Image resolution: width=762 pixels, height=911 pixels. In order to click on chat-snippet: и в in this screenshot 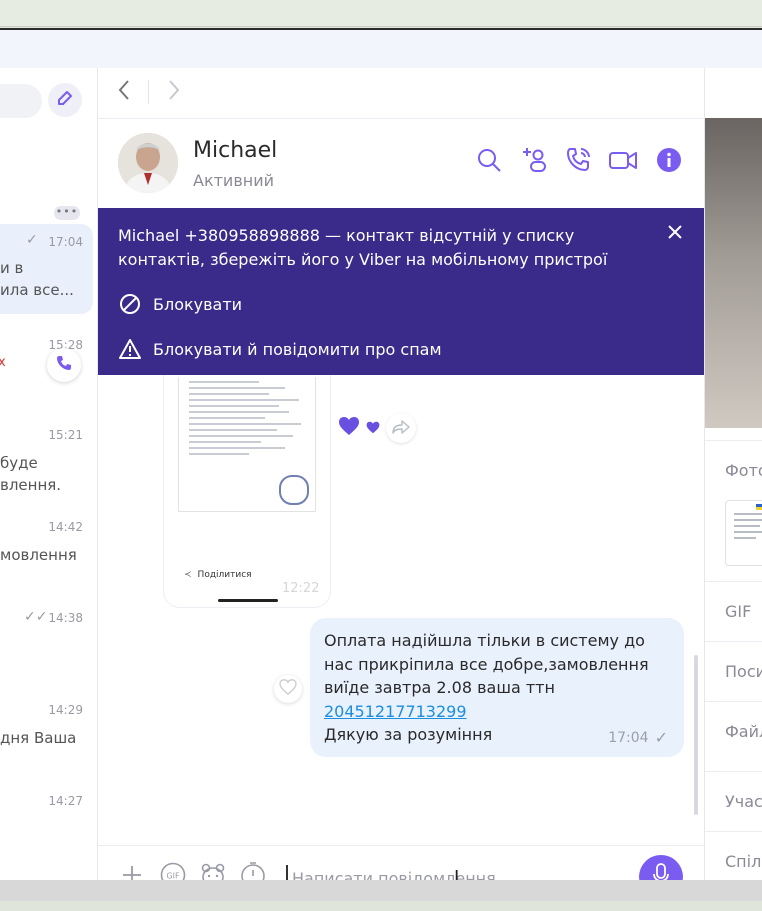, I will do `click(12, 268)`.